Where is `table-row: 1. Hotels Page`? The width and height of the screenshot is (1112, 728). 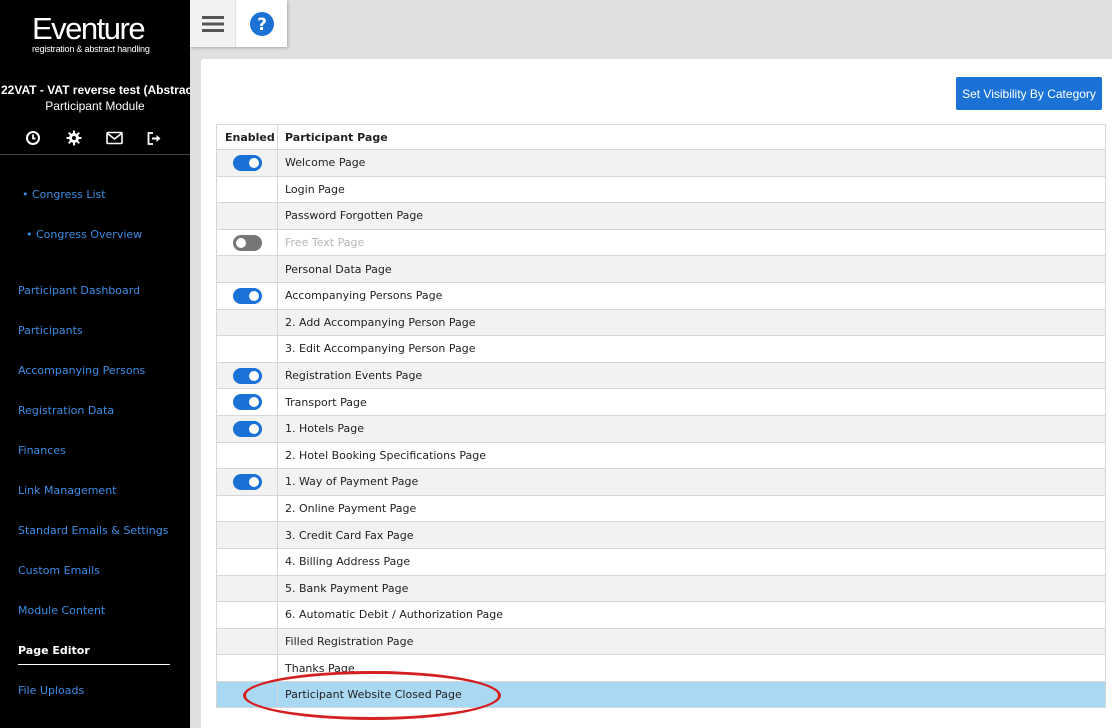 table-row: 1. Hotels Page is located at coordinates (661, 428).